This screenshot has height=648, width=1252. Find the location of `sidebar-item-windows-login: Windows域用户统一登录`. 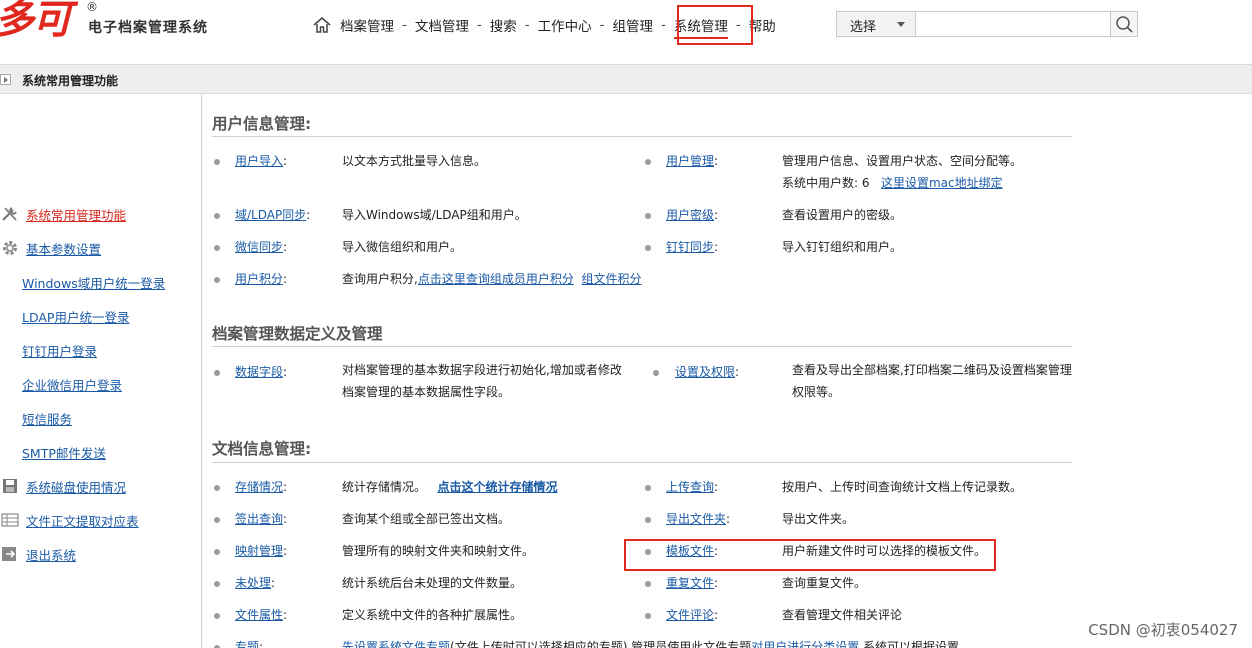

sidebar-item-windows-login: Windows域用户统一登录 is located at coordinates (82, 282).